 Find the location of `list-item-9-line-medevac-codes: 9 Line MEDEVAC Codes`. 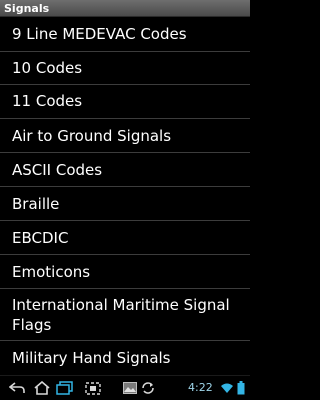

list-item-9-line-medevac-codes: 9 Line MEDEVAC Codes is located at coordinates (125, 34).